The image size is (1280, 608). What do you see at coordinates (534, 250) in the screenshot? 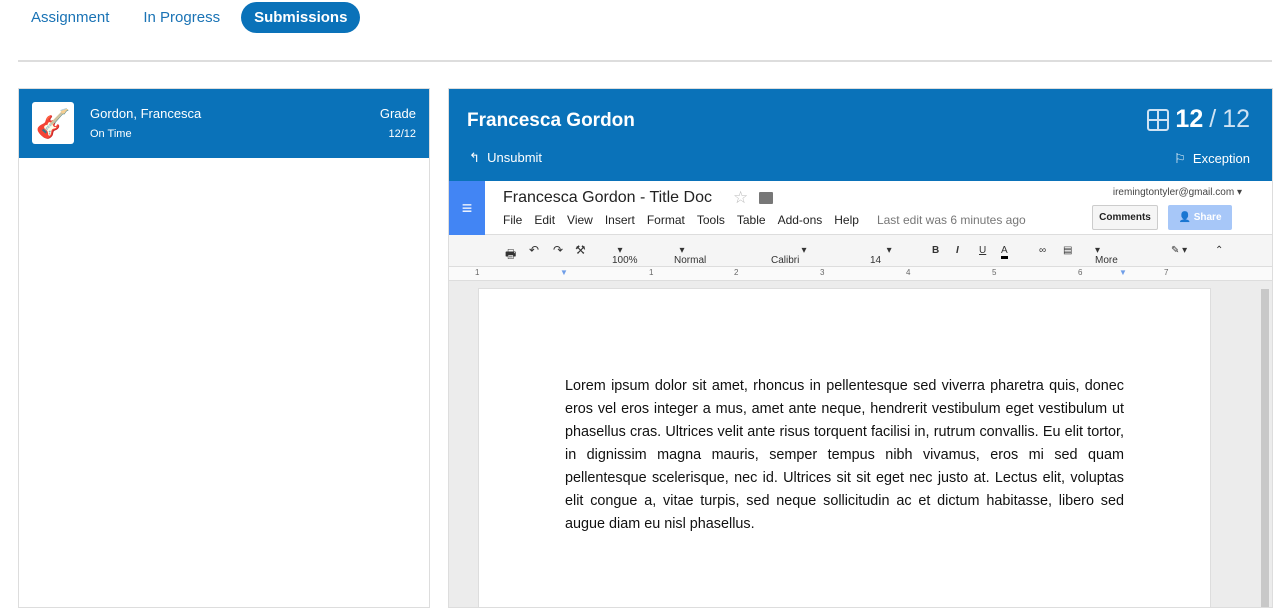
I see `undo-icon: ↶` at bounding box center [534, 250].